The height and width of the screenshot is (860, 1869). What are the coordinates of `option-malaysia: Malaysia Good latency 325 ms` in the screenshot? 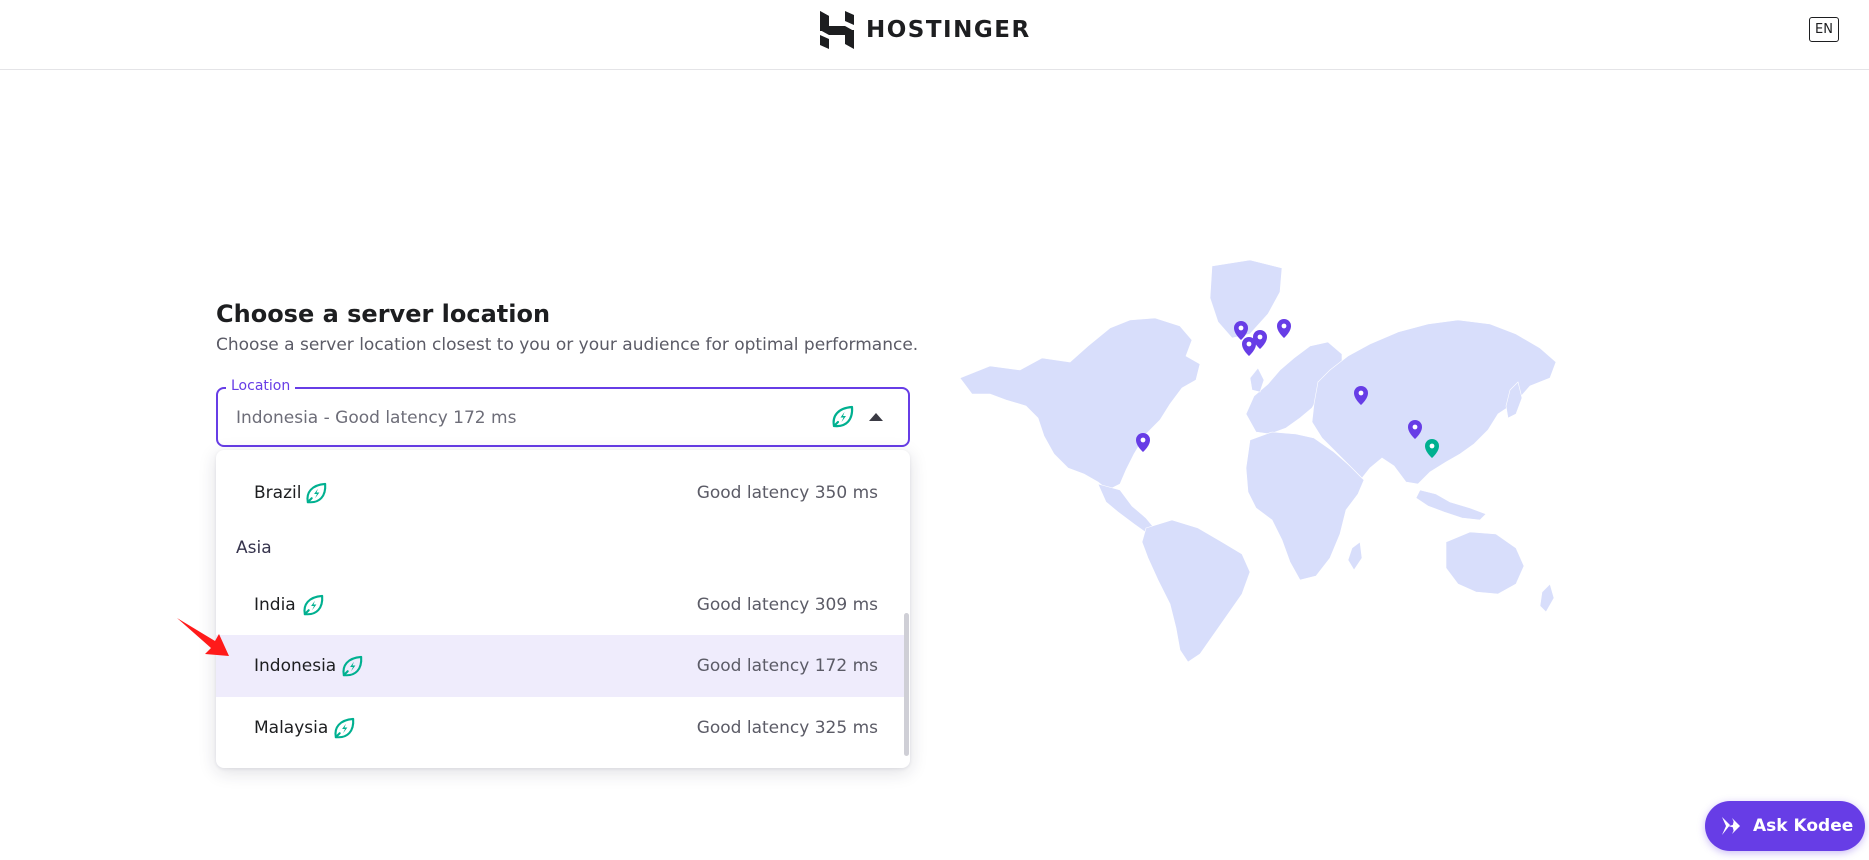 It's located at (560, 728).